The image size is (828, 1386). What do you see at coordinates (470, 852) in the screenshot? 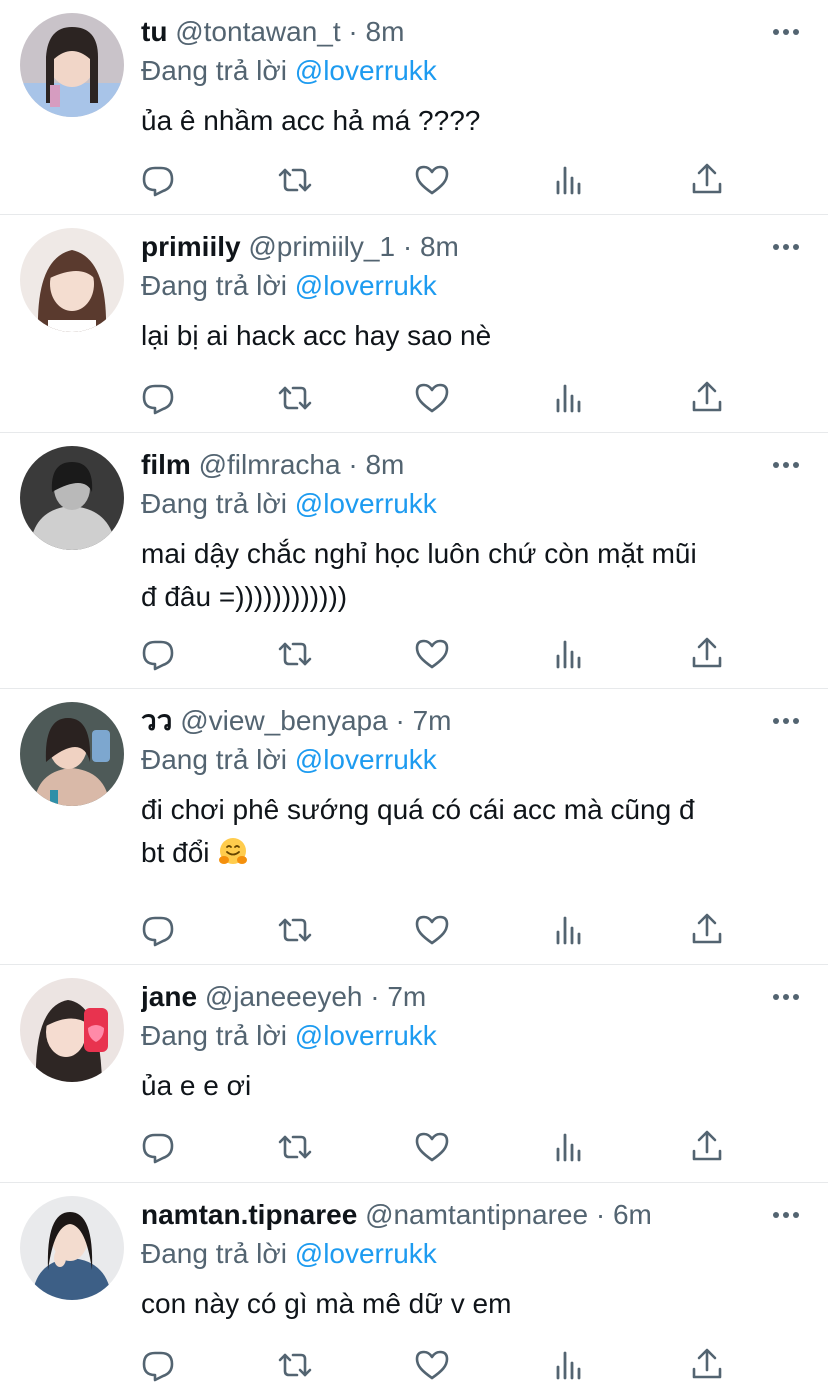
I see `tweet-text-line-with-emoji: bt đổi` at bounding box center [470, 852].